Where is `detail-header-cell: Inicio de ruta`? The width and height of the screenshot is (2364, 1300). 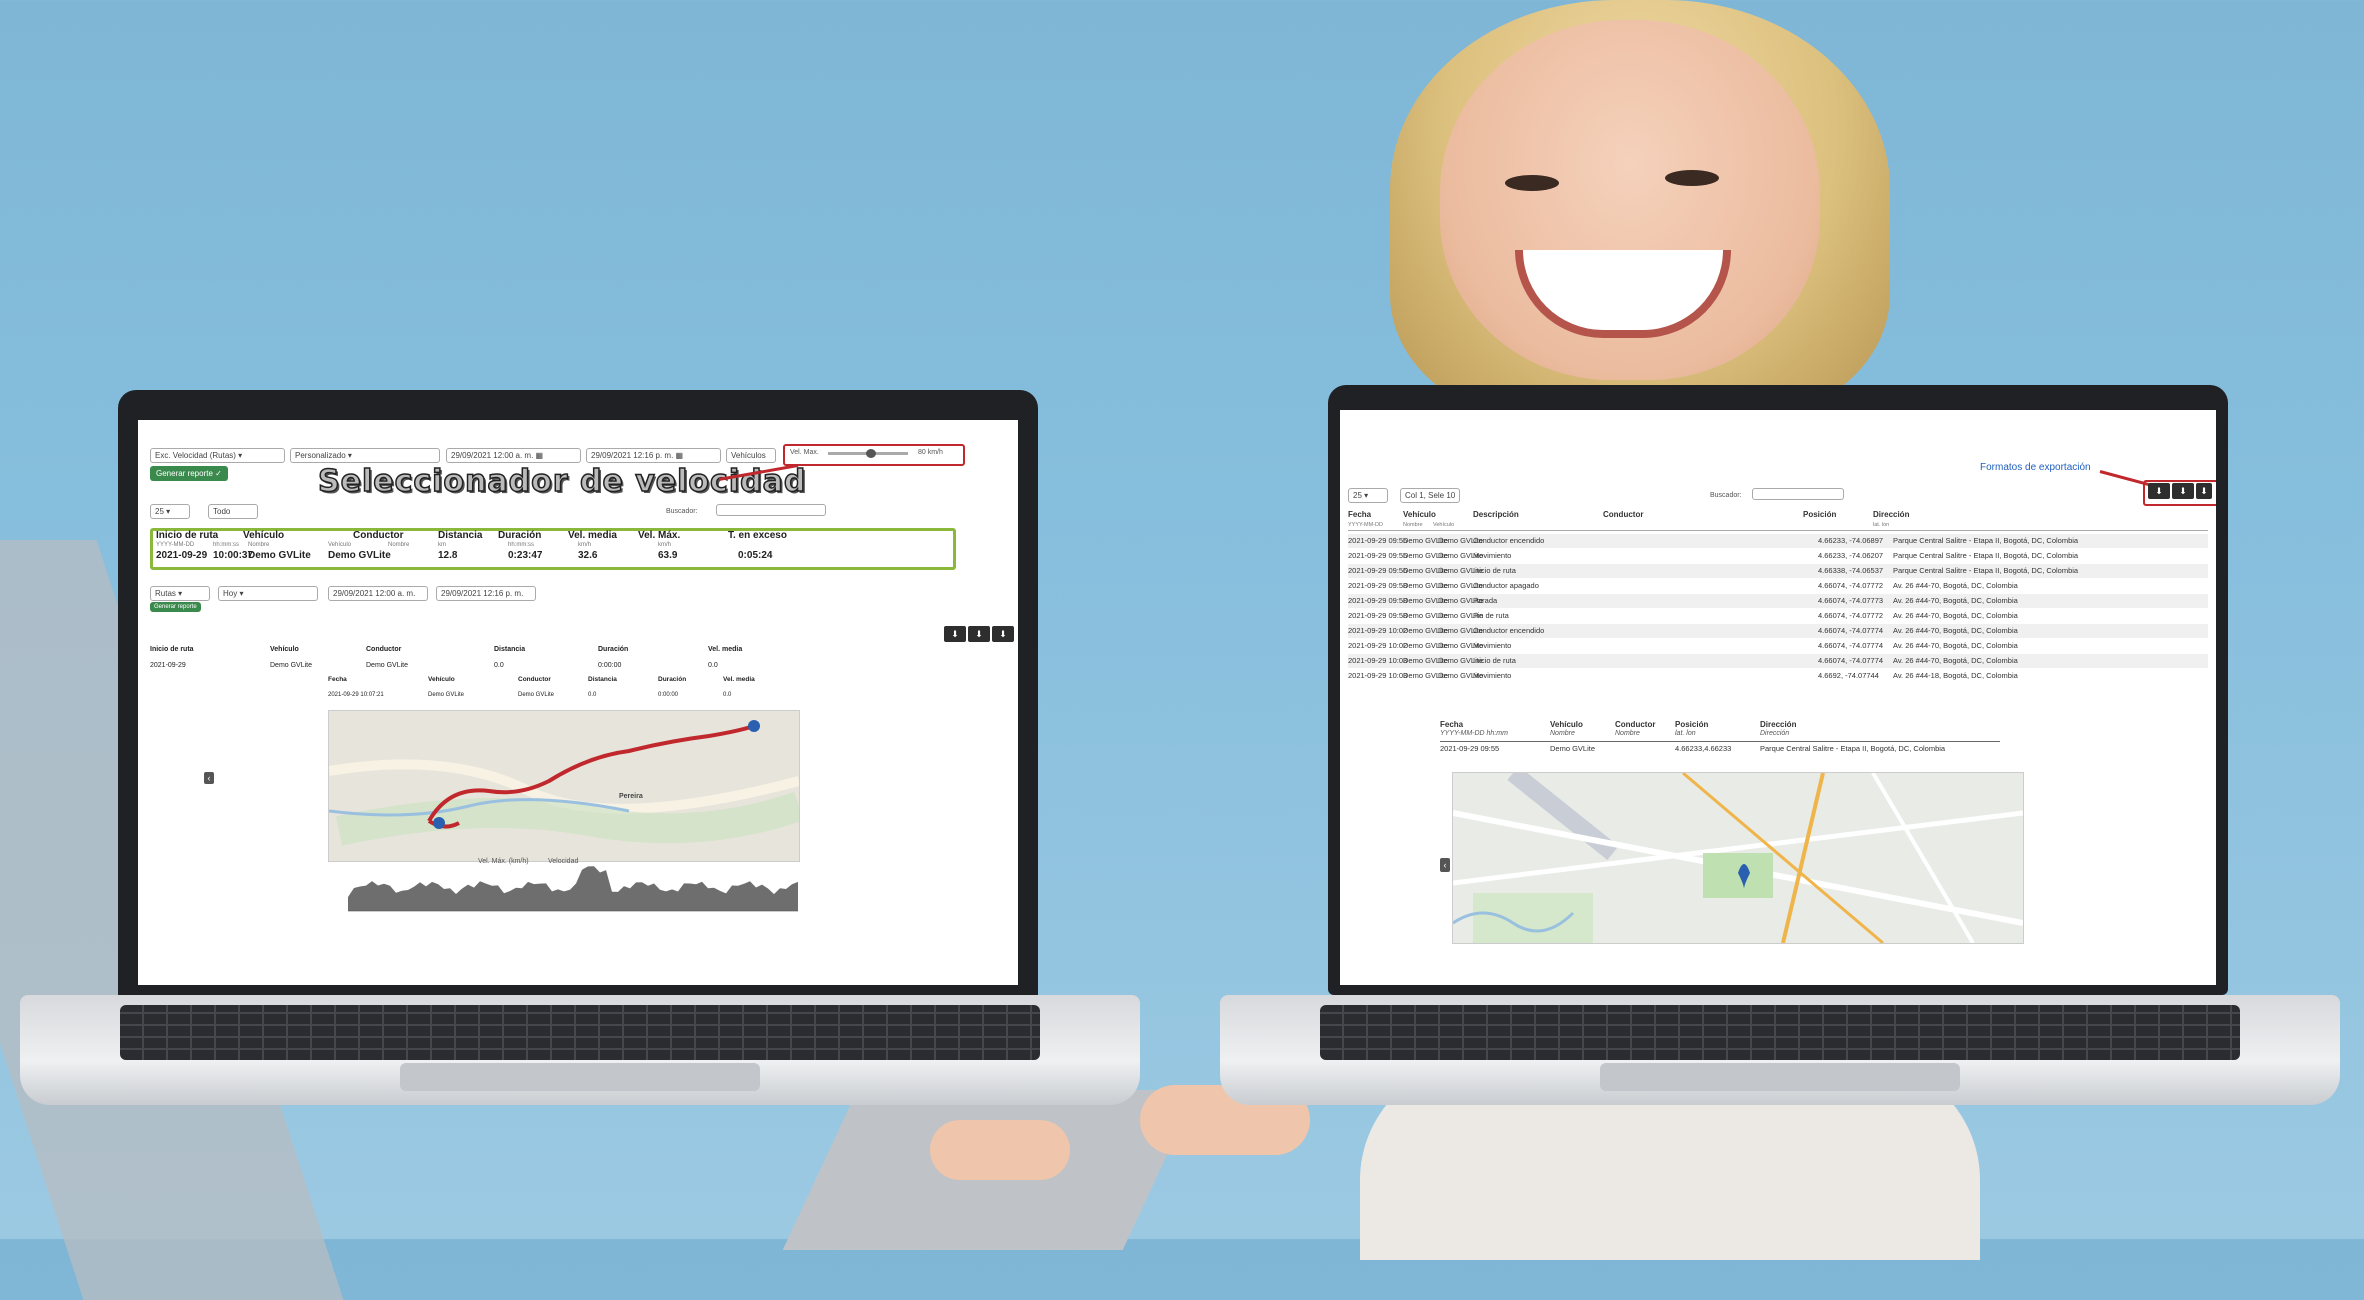
detail-header-cell: Inicio de ruta is located at coordinates (172, 649).